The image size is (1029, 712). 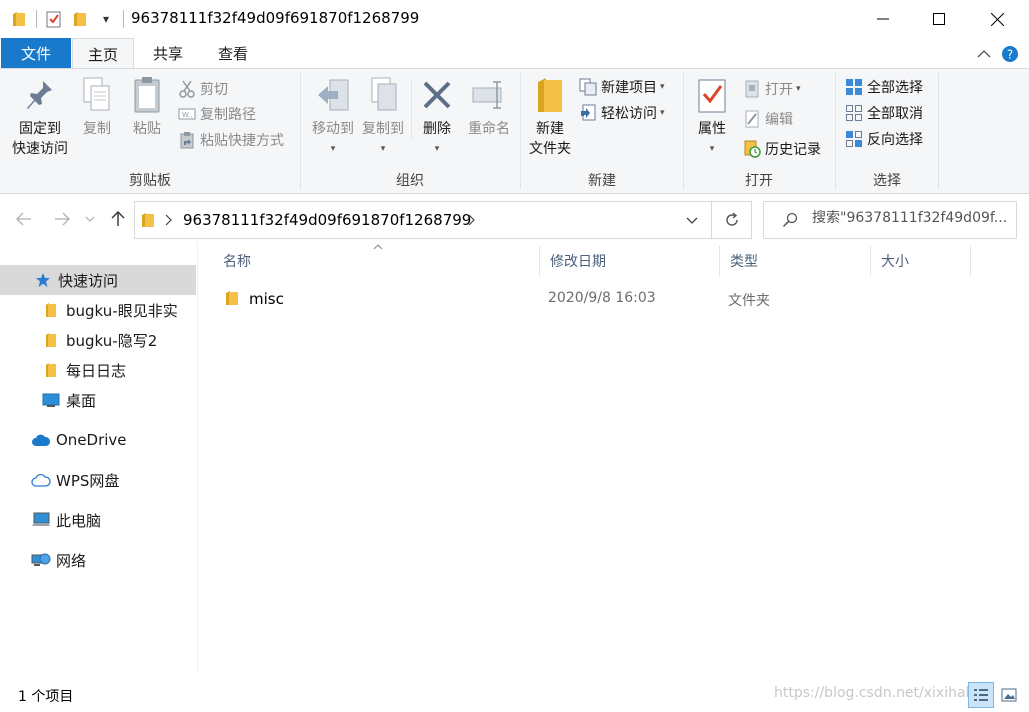 What do you see at coordinates (752, 149) in the screenshot?
I see `history-icon` at bounding box center [752, 149].